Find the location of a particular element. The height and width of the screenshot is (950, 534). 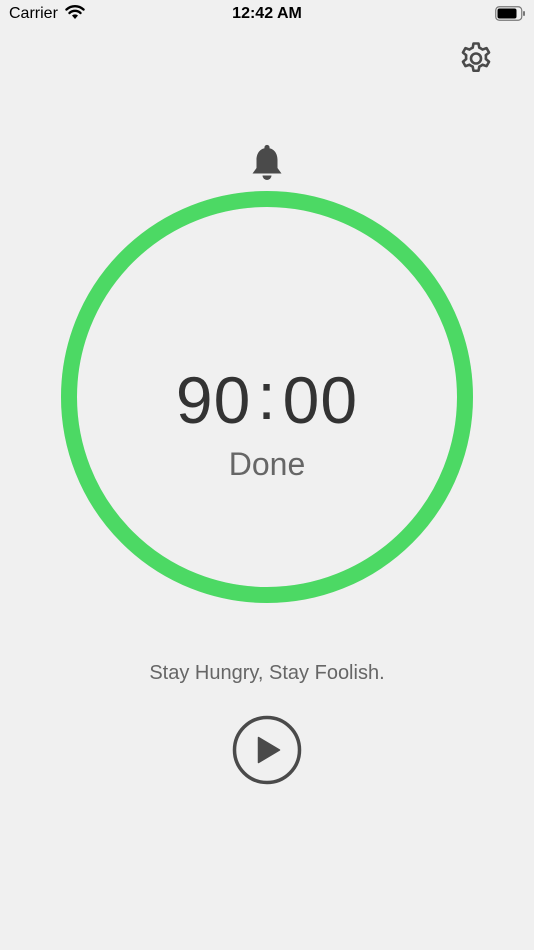

settings-button is located at coordinates (476, 58).